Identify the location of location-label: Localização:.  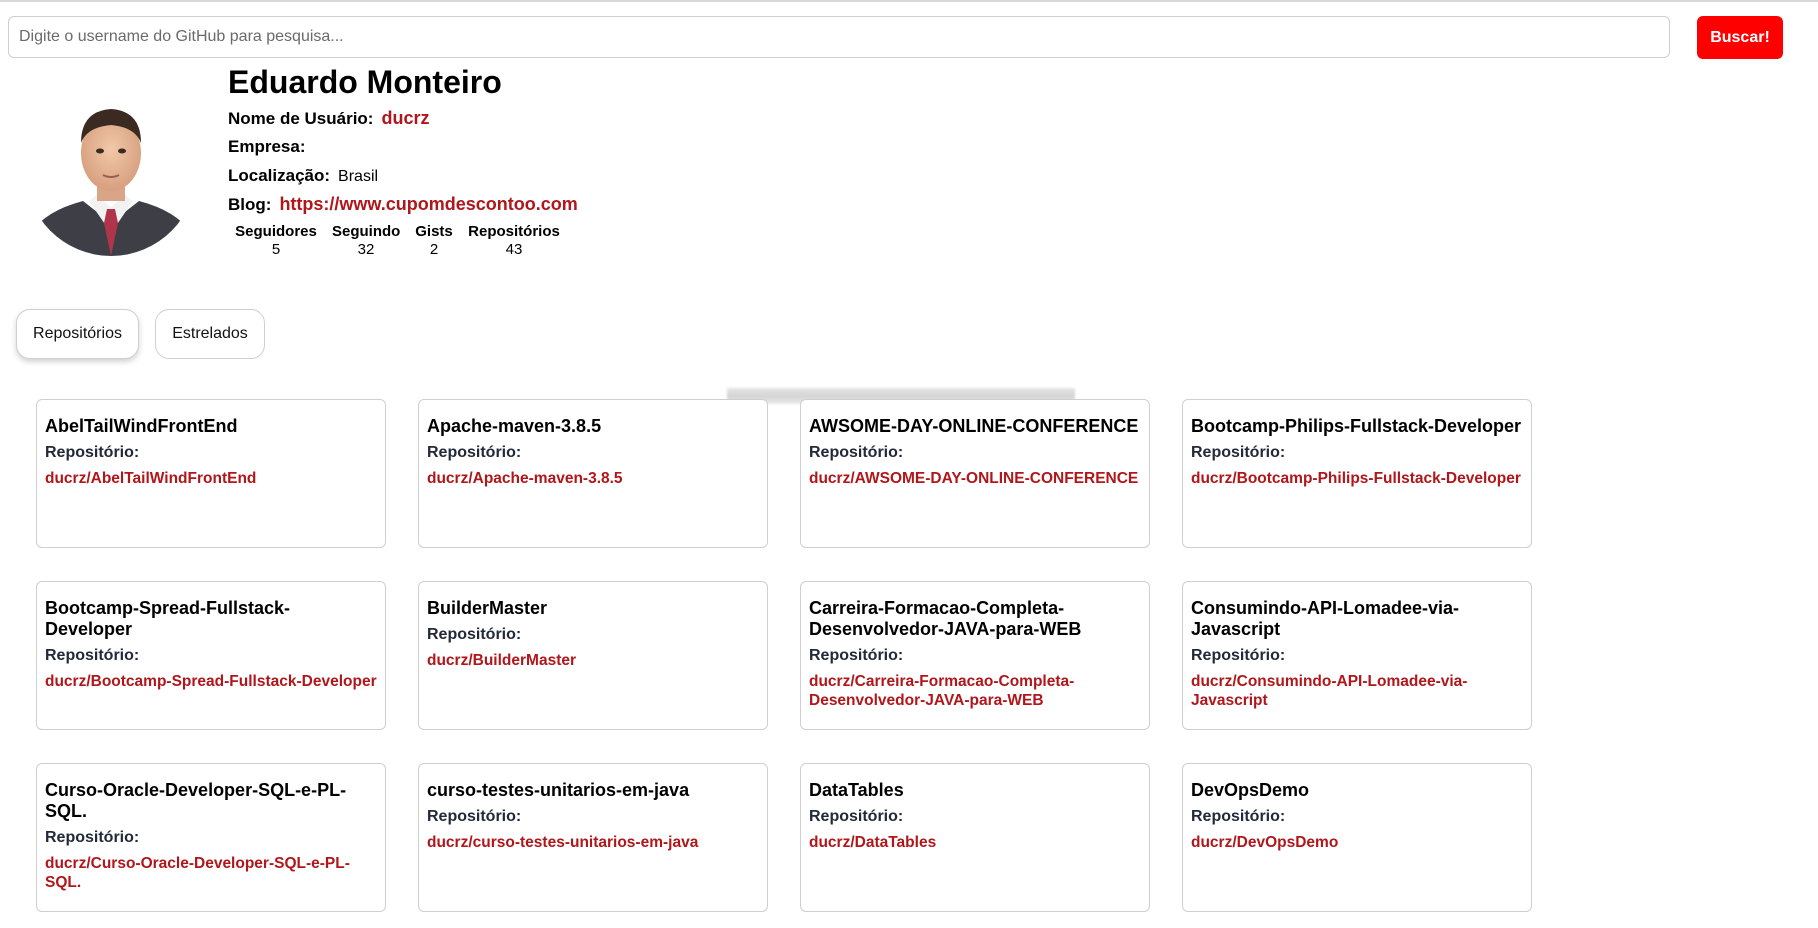
(279, 175).